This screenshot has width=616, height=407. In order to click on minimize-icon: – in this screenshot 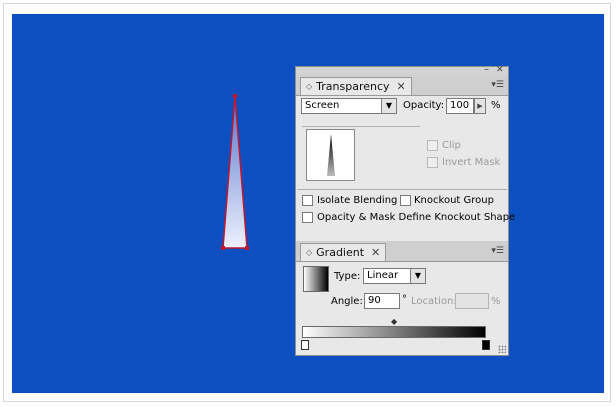, I will do `click(486, 70)`.